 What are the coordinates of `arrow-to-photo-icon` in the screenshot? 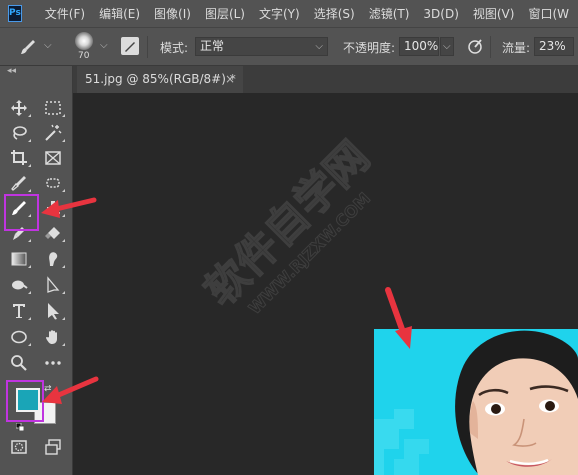 It's located at (398, 318).